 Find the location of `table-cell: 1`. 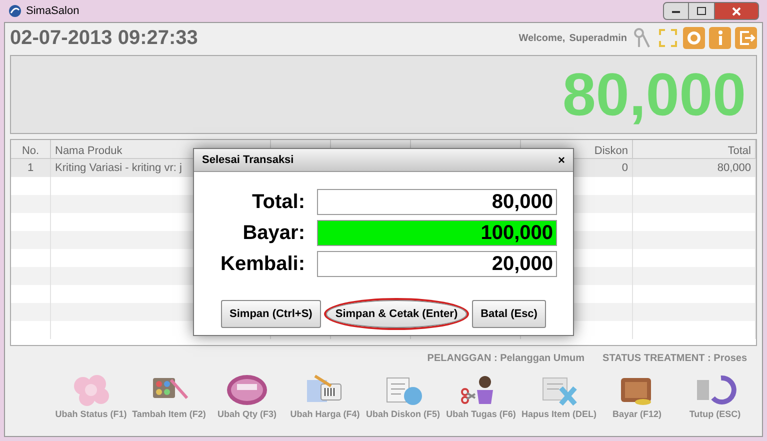

table-cell: 1 is located at coordinates (30, 168).